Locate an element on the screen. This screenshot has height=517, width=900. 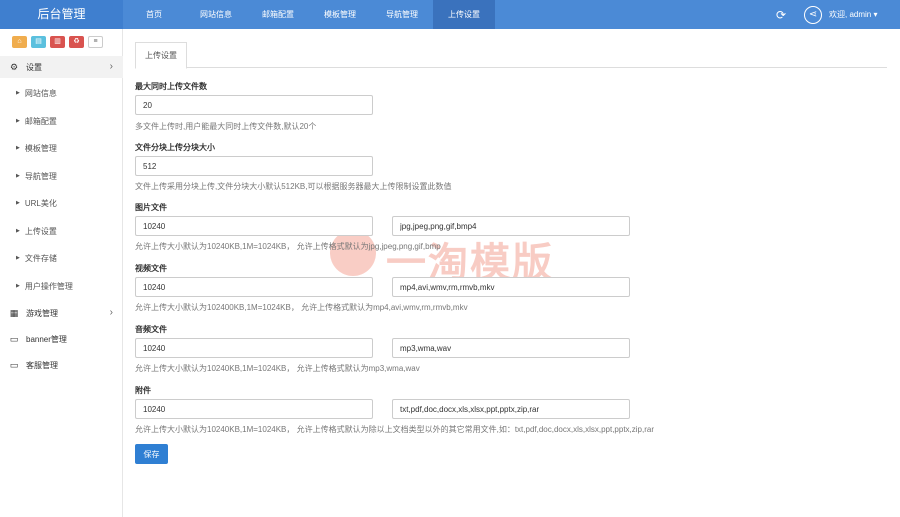
menu-service-label: 客服管理 is located at coordinates (42, 365).